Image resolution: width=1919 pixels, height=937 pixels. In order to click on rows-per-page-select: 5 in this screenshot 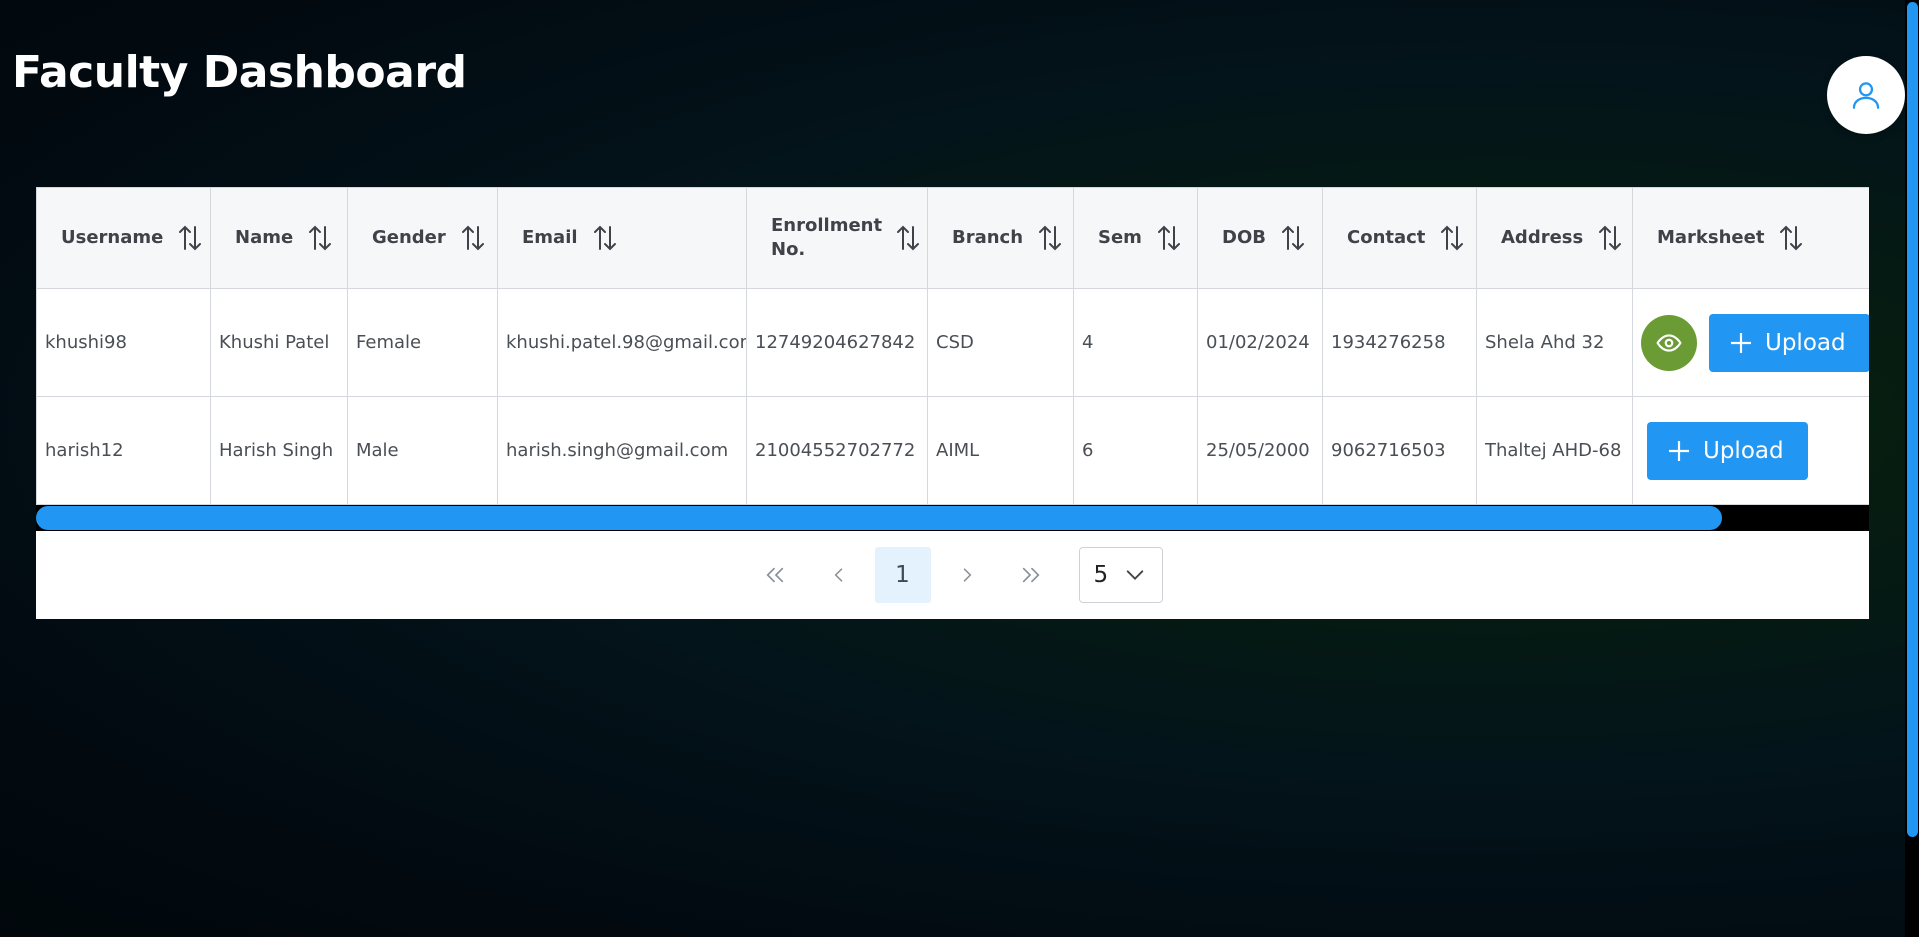, I will do `click(1120, 575)`.